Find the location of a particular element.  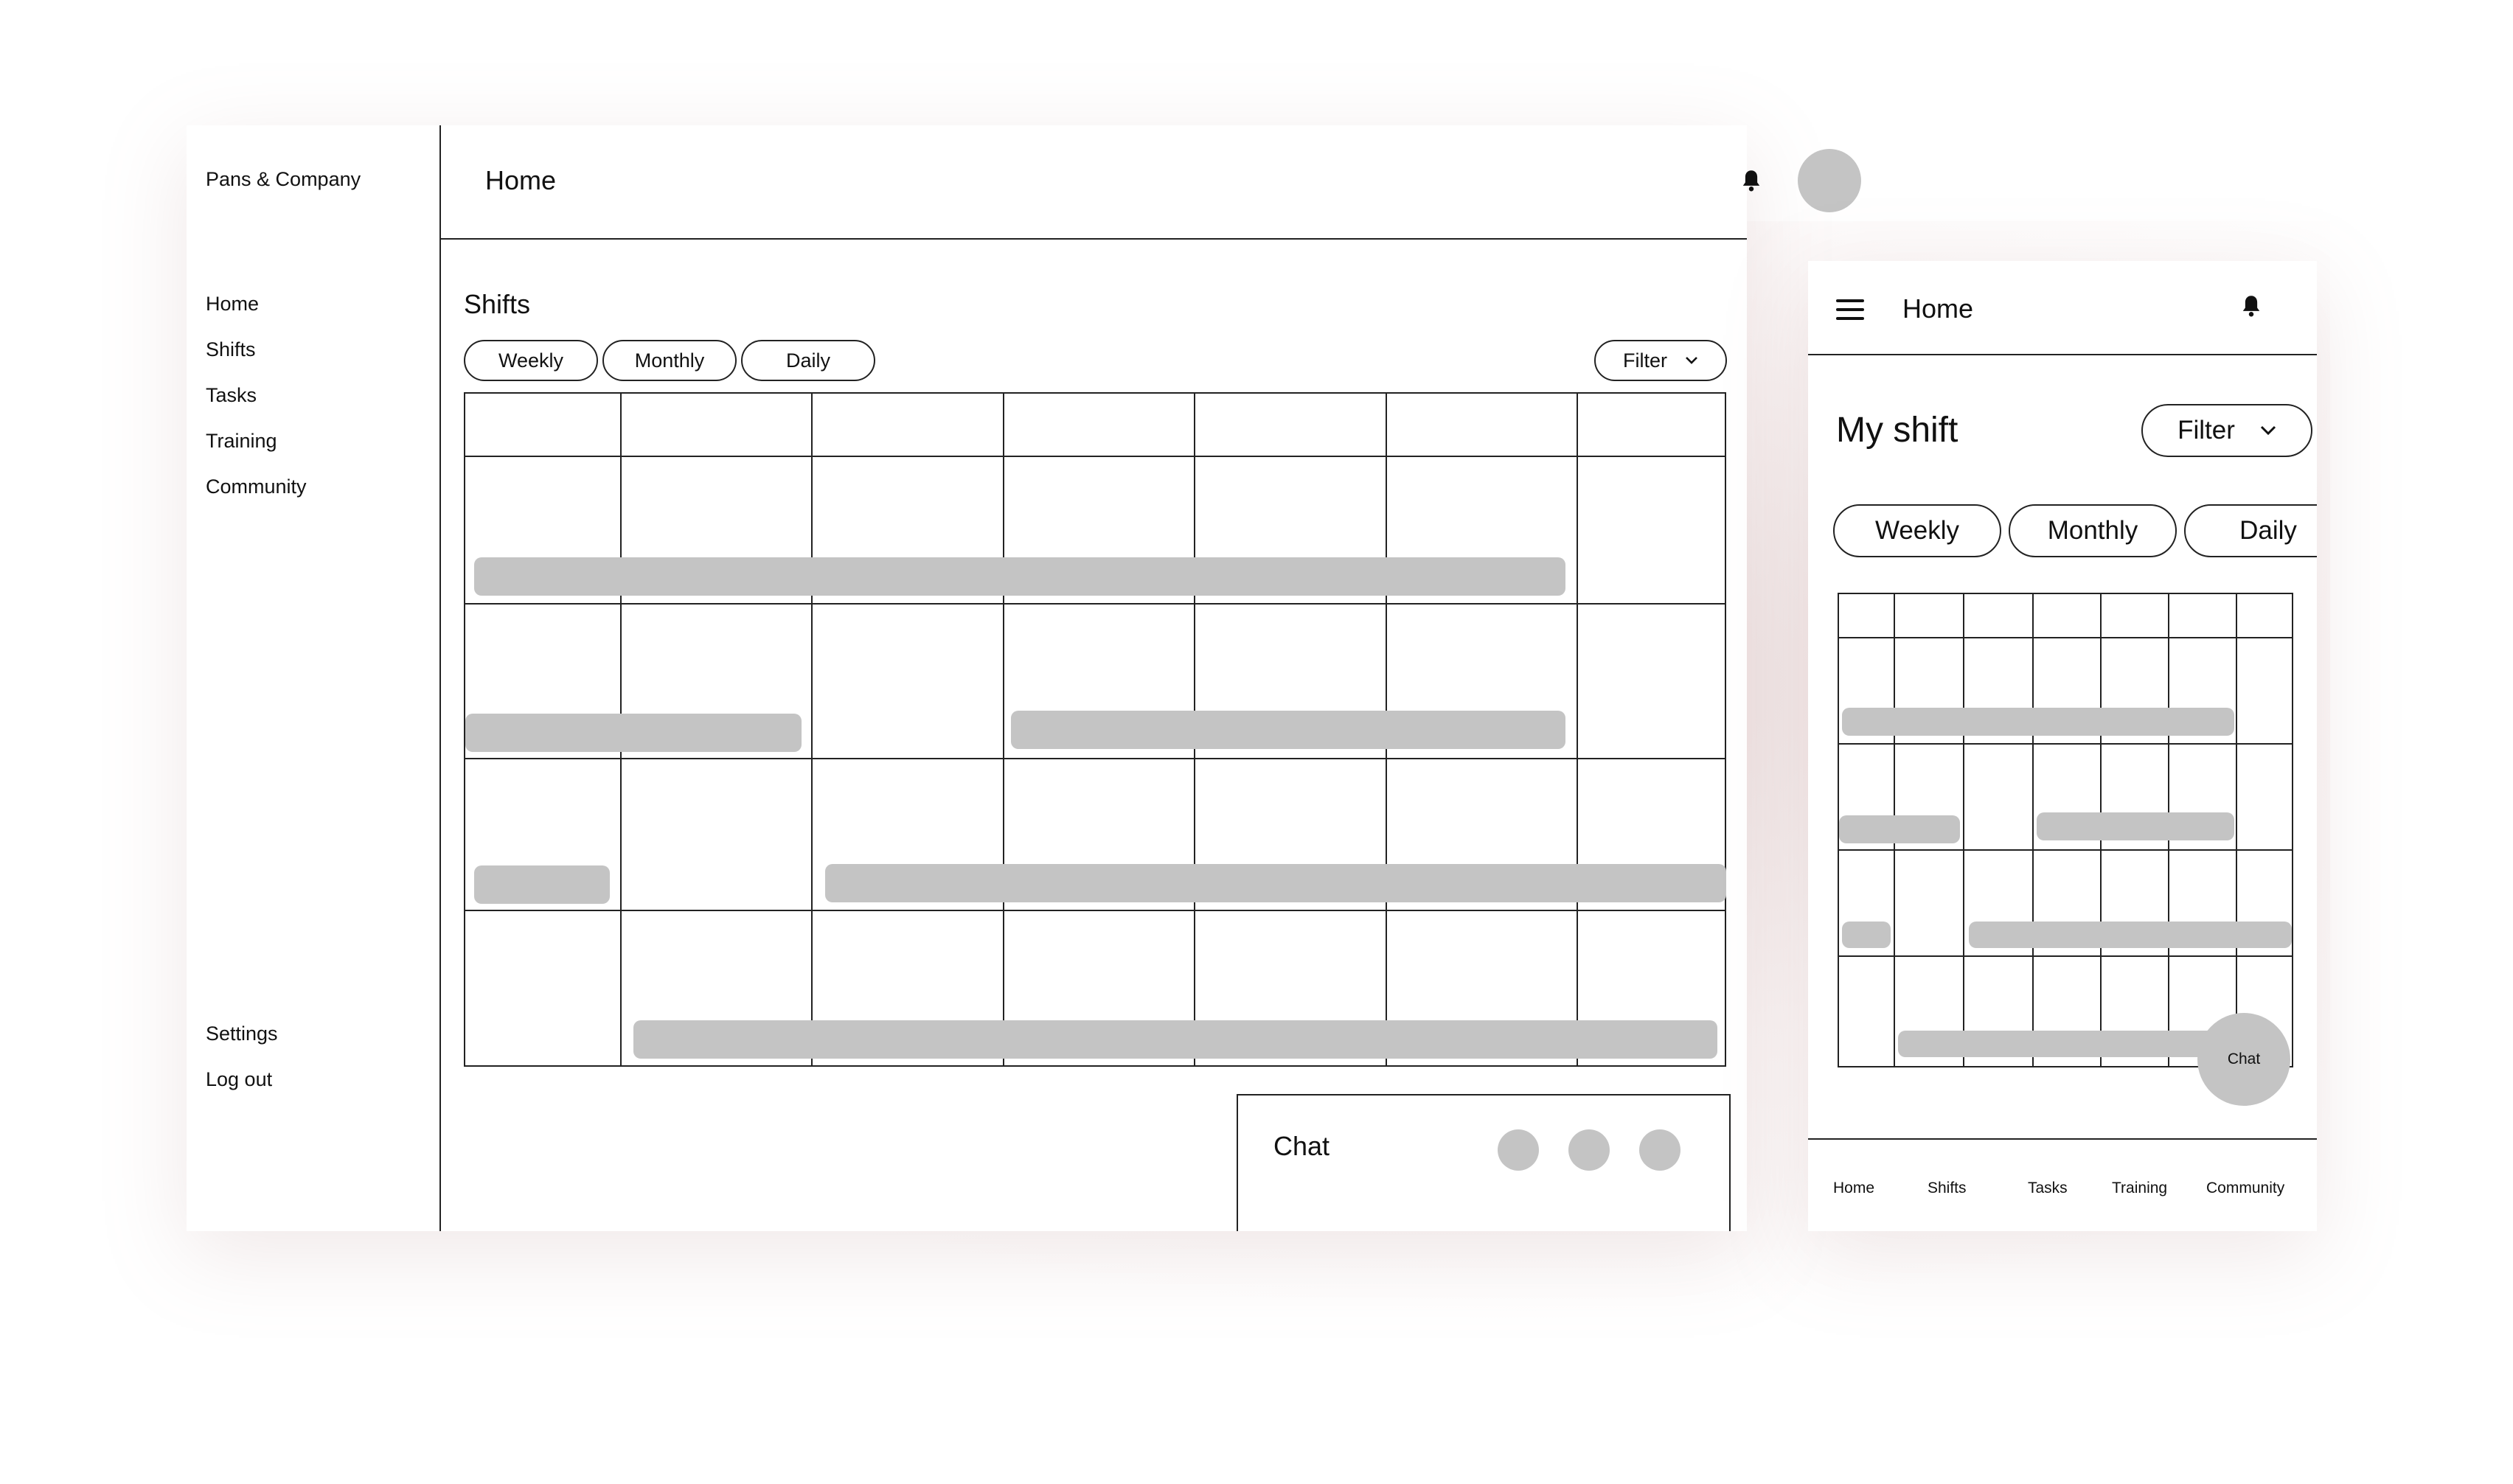

mobile-header: Home is located at coordinates (2062, 308).